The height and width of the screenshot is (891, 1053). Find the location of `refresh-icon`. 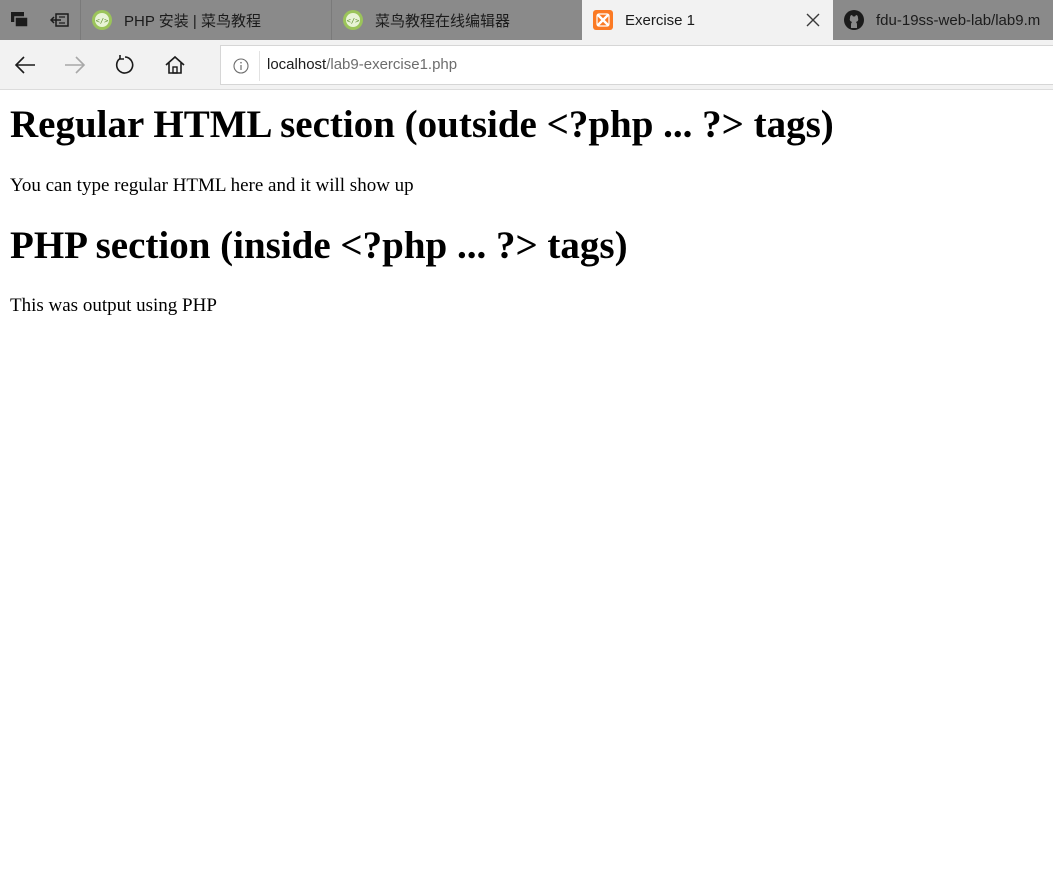

refresh-icon is located at coordinates (124, 64).